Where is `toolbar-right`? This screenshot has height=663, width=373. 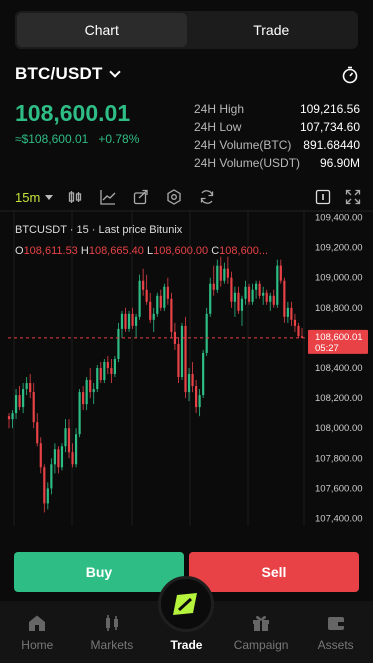 toolbar-right is located at coordinates (338, 197).